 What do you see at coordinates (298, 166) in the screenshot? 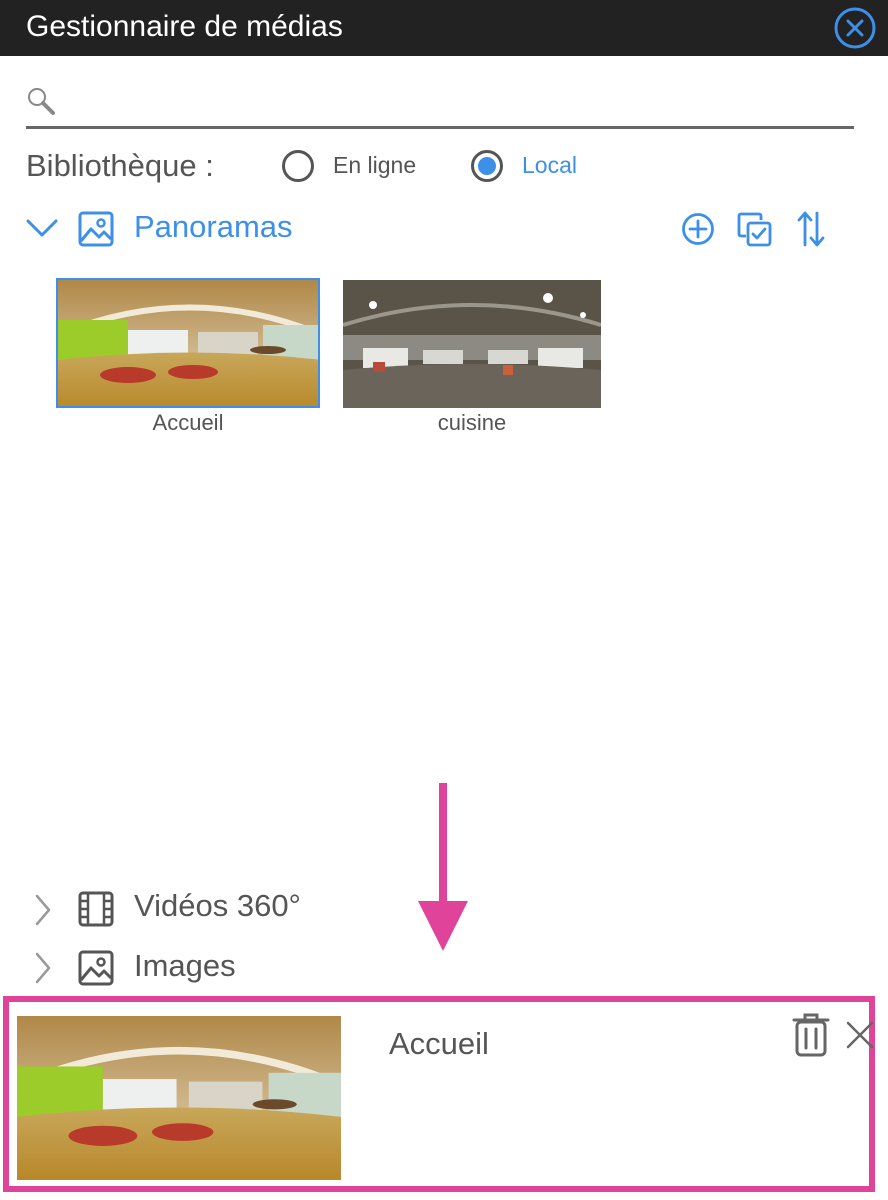
I see `radio-circle` at bounding box center [298, 166].